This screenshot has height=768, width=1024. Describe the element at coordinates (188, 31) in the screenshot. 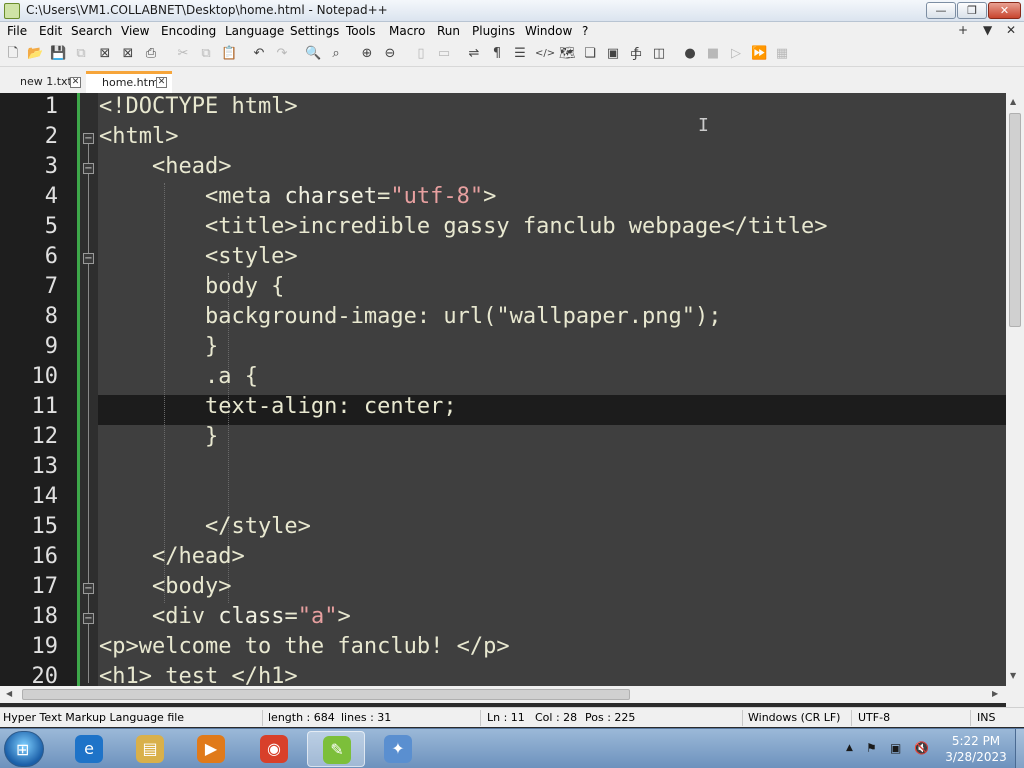

I see `menu-item: Encoding` at that location.